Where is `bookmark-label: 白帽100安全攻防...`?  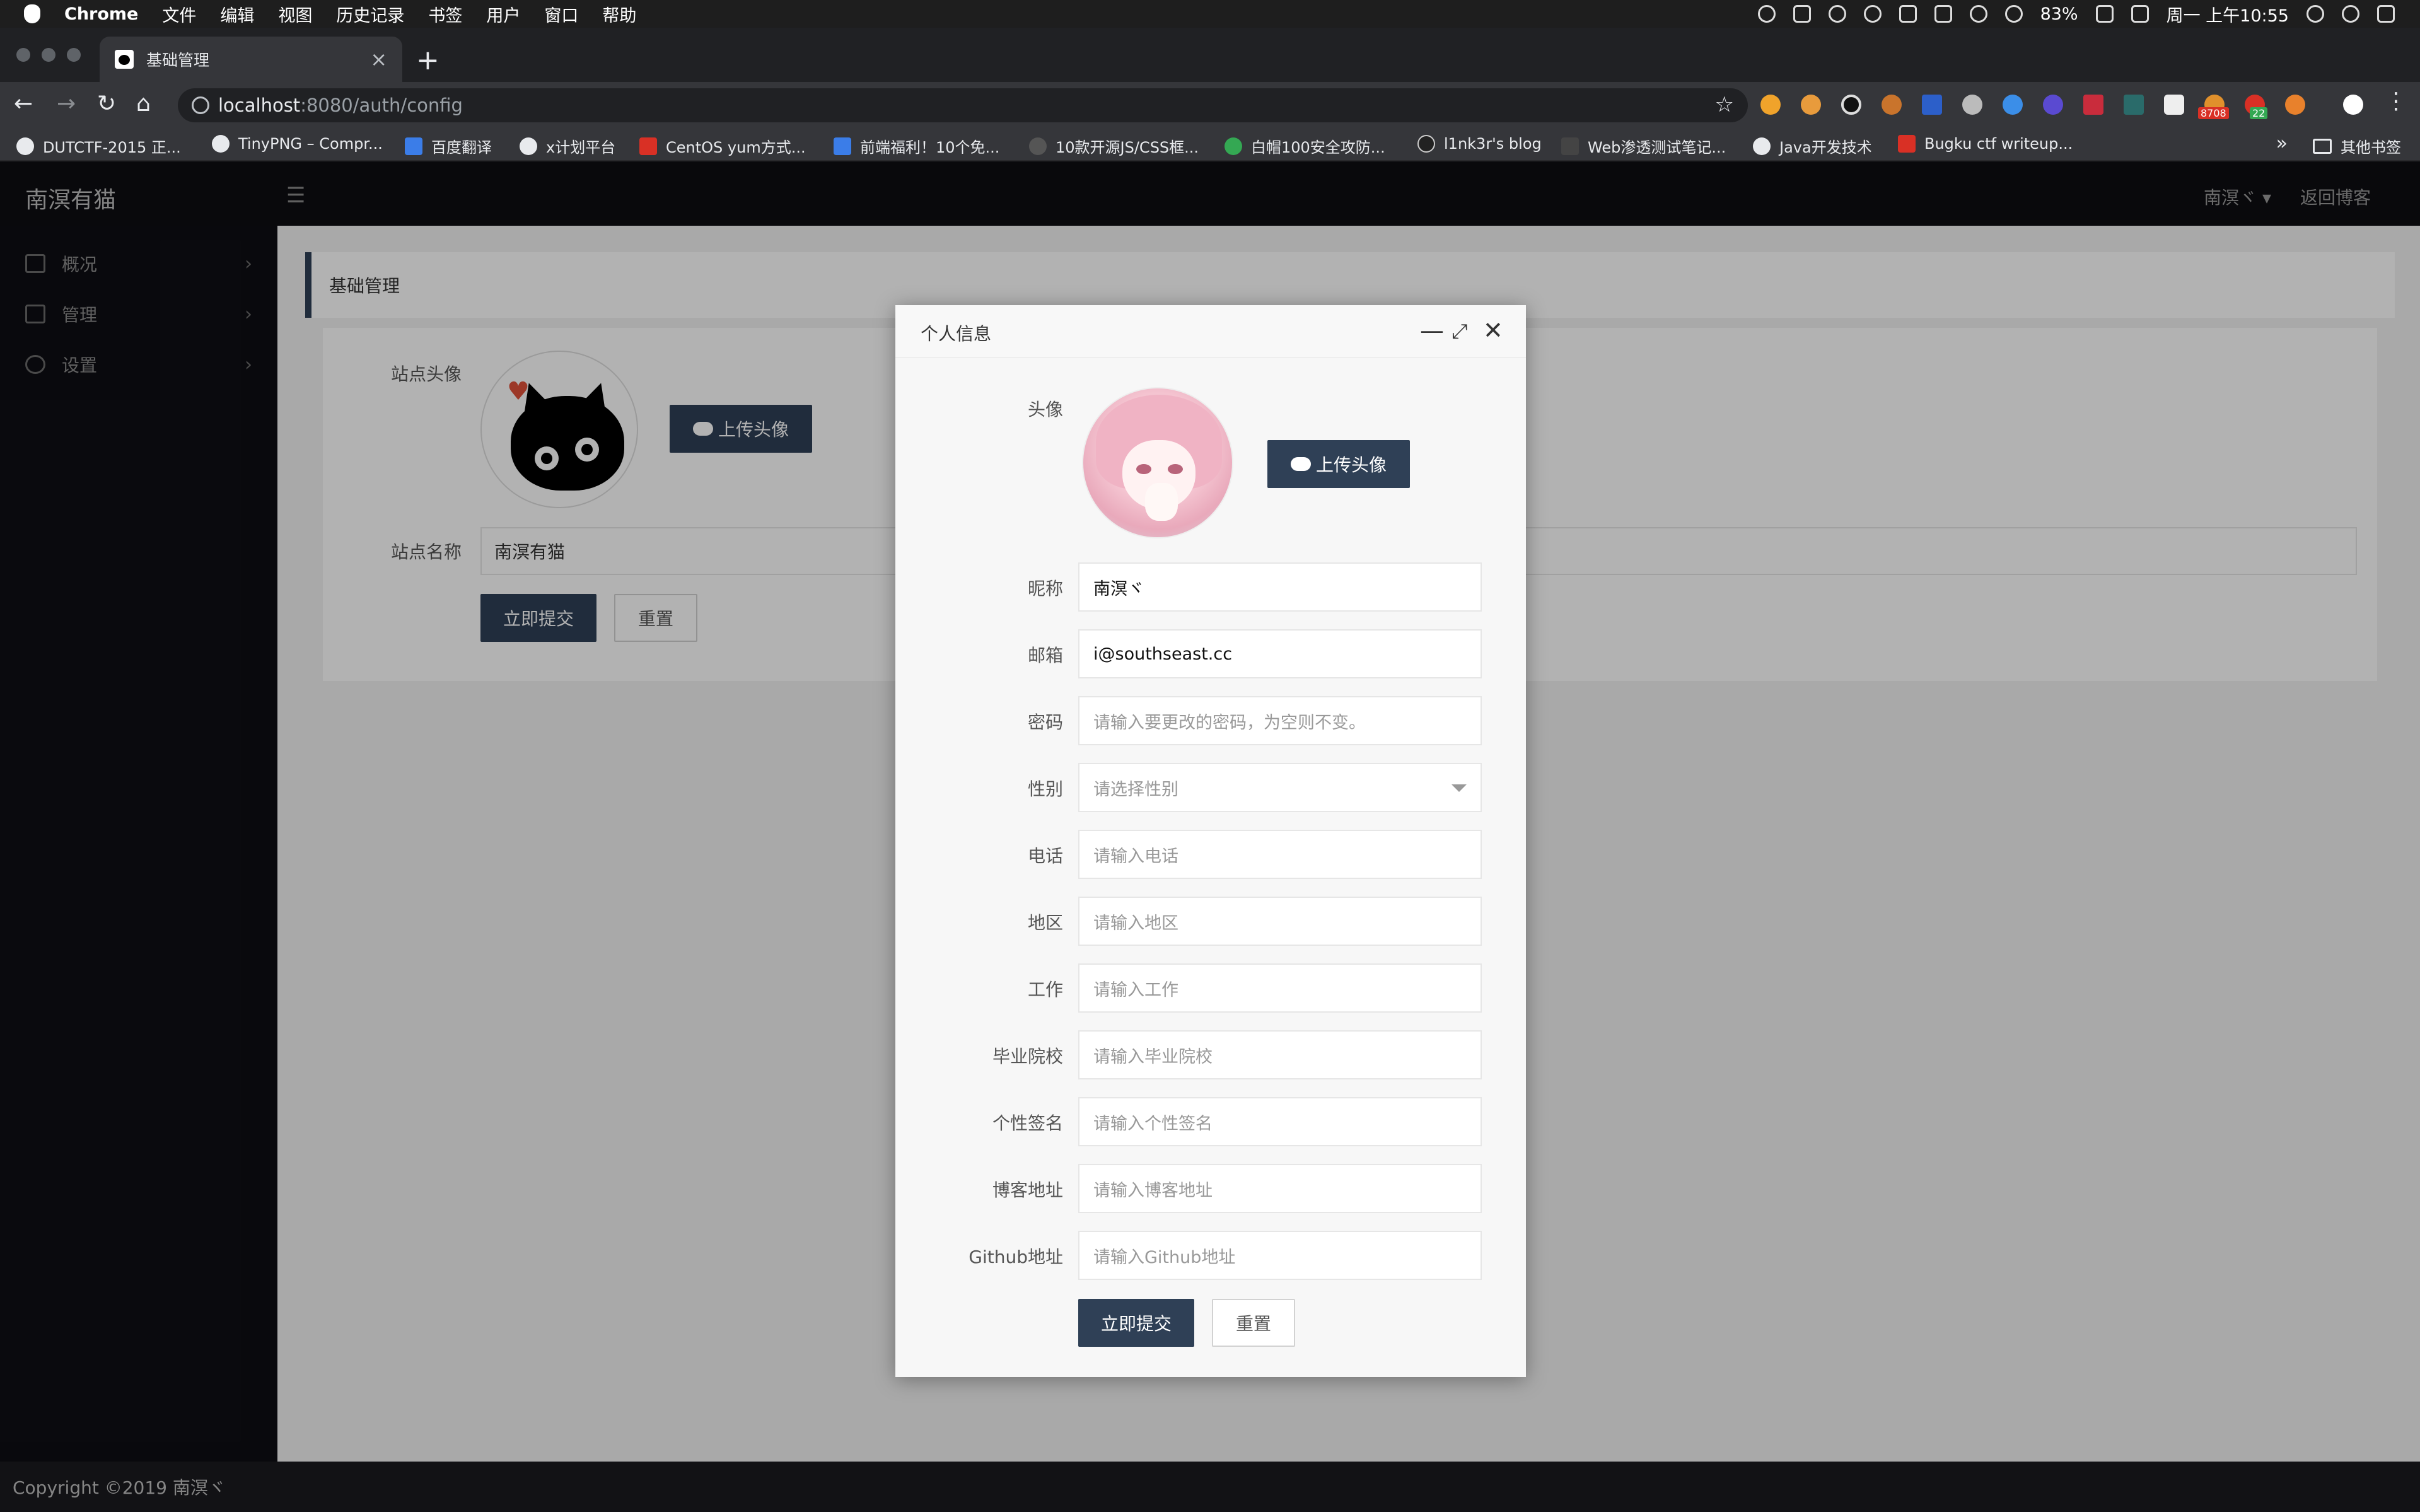 bookmark-label: 白帽100安全攻防... is located at coordinates (1318, 147).